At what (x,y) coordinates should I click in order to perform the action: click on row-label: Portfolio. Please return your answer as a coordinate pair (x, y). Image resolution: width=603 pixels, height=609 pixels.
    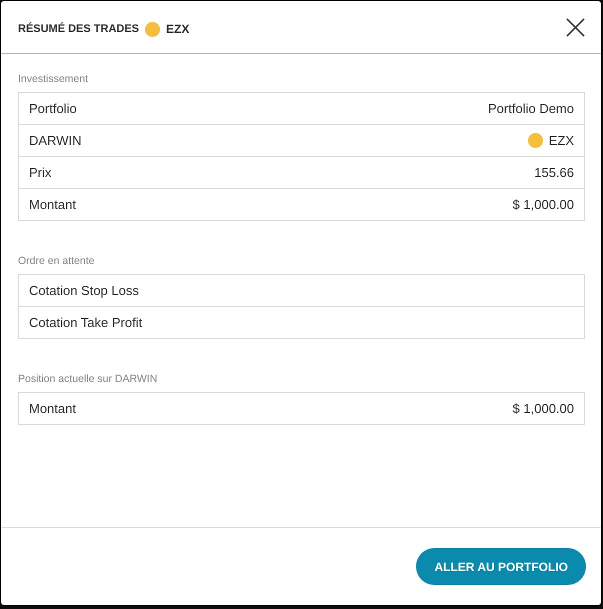
    Looking at the image, I should click on (53, 108).